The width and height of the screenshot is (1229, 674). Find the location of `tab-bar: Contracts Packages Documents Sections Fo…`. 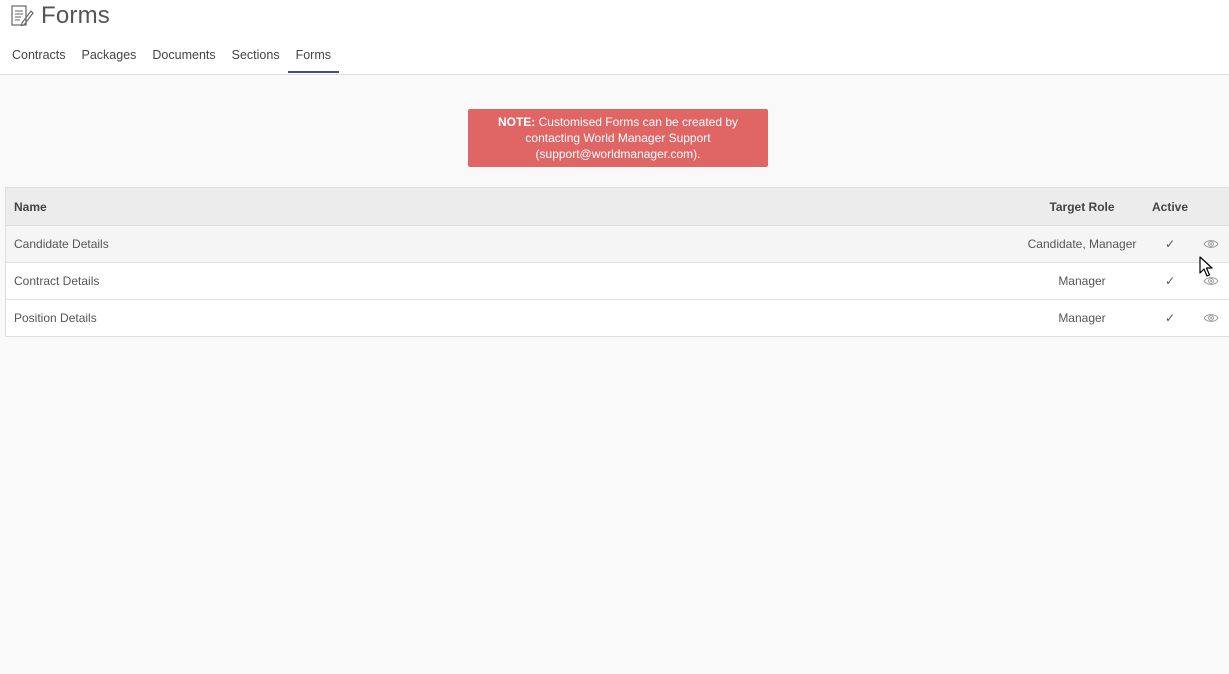

tab-bar: Contracts Packages Documents Sections Fo… is located at coordinates (172, 57).